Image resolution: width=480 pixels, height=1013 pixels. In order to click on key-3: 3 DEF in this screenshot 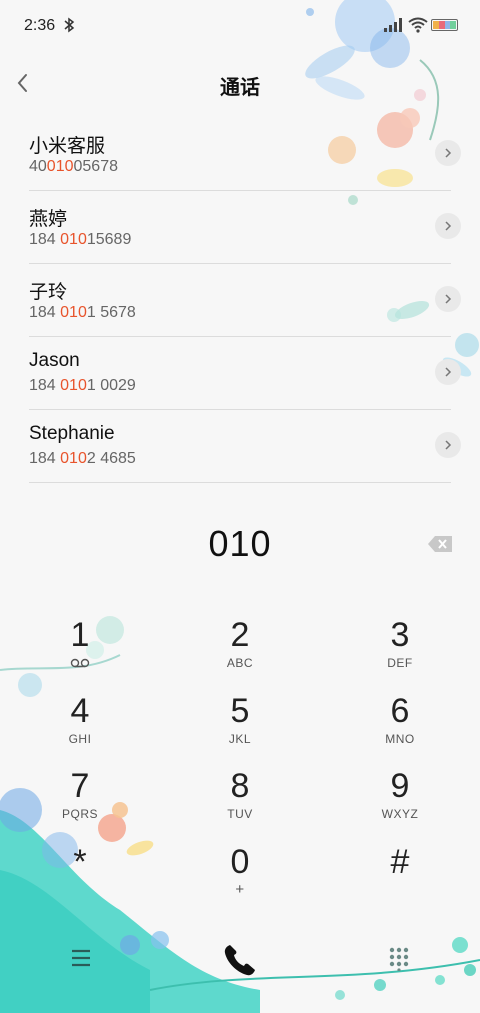, I will do `click(400, 651)`.